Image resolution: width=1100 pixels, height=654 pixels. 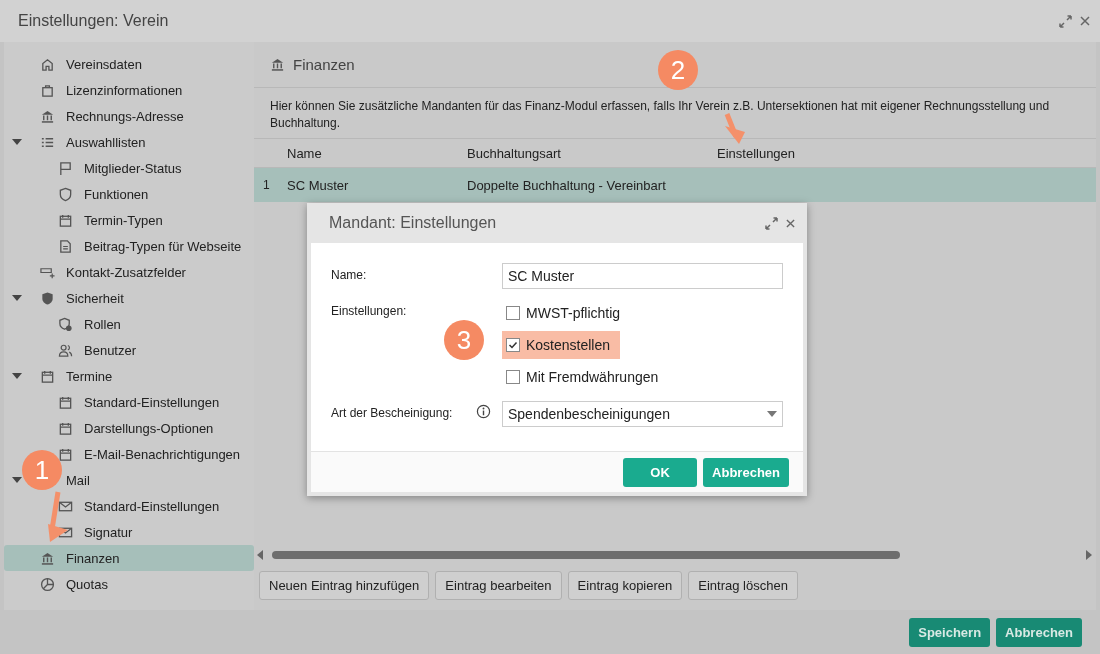 I want to click on sidebar-item: Sicherheit, so click(x=95, y=298).